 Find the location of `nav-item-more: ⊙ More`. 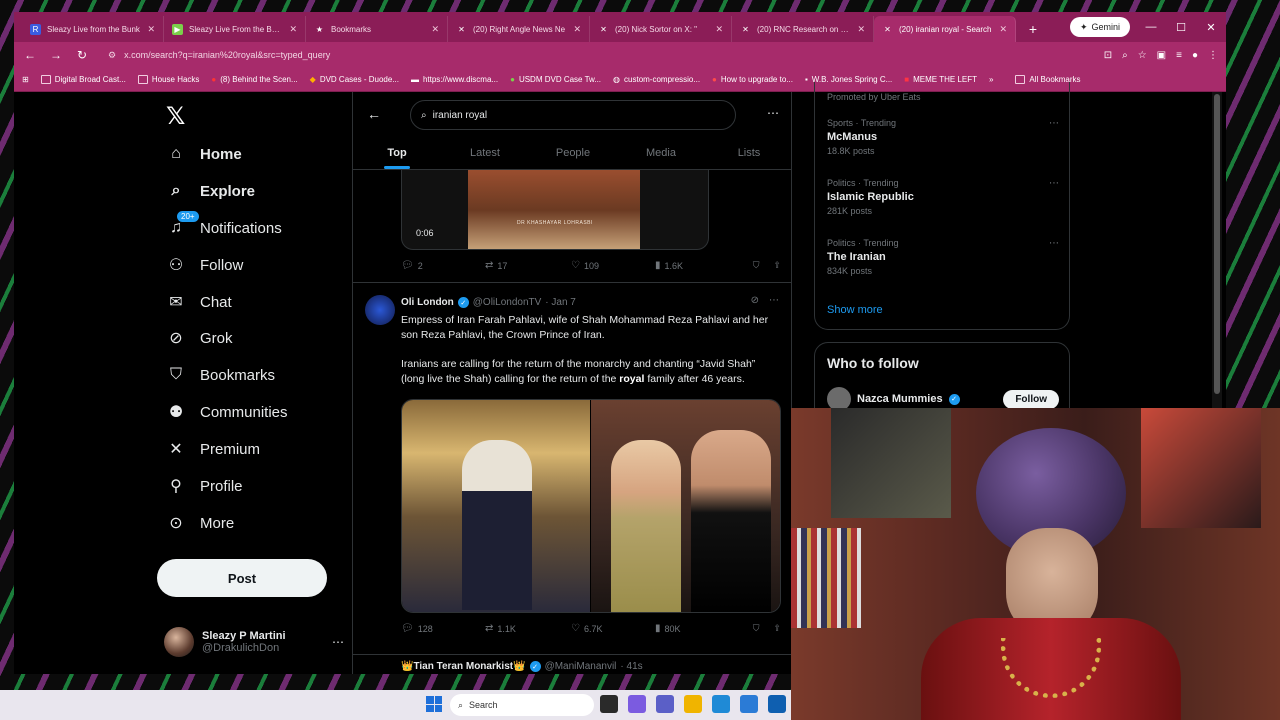

nav-item-more: ⊙ More is located at coordinates (200, 523).